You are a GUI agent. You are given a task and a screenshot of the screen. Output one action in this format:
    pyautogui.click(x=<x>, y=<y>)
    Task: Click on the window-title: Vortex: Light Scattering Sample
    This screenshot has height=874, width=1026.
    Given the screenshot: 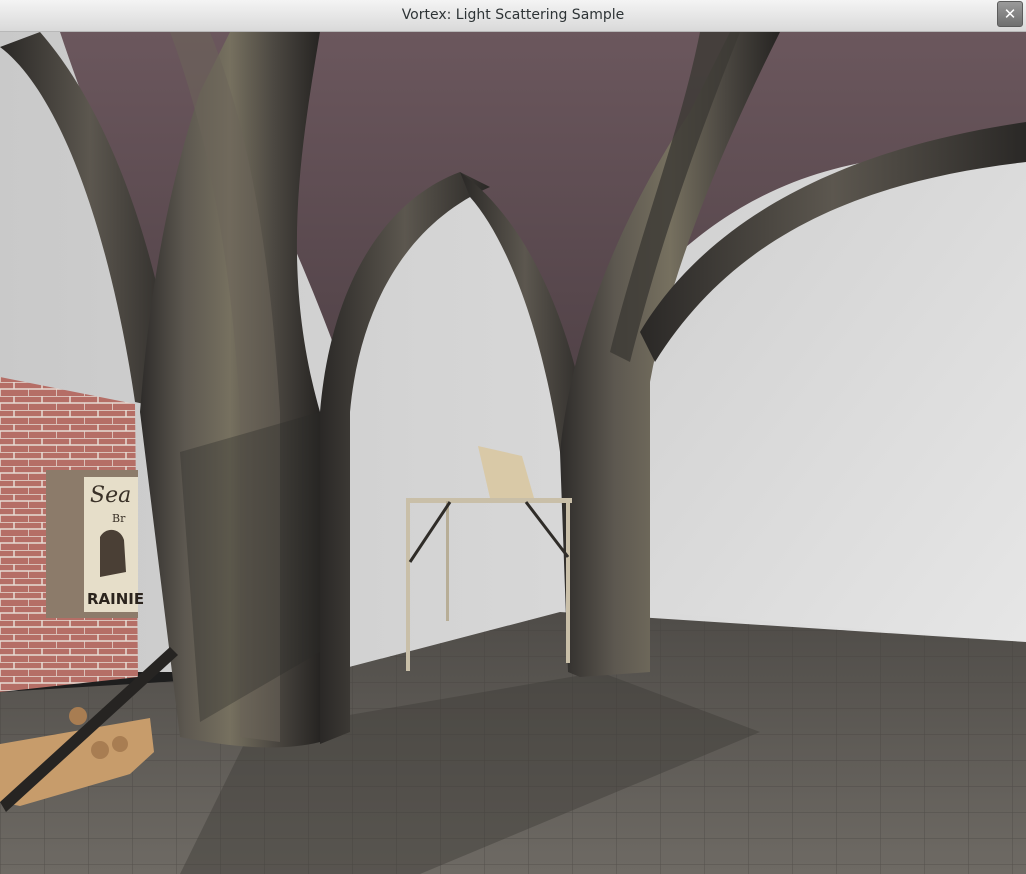 What is the action you would take?
    pyautogui.click(x=513, y=15)
    